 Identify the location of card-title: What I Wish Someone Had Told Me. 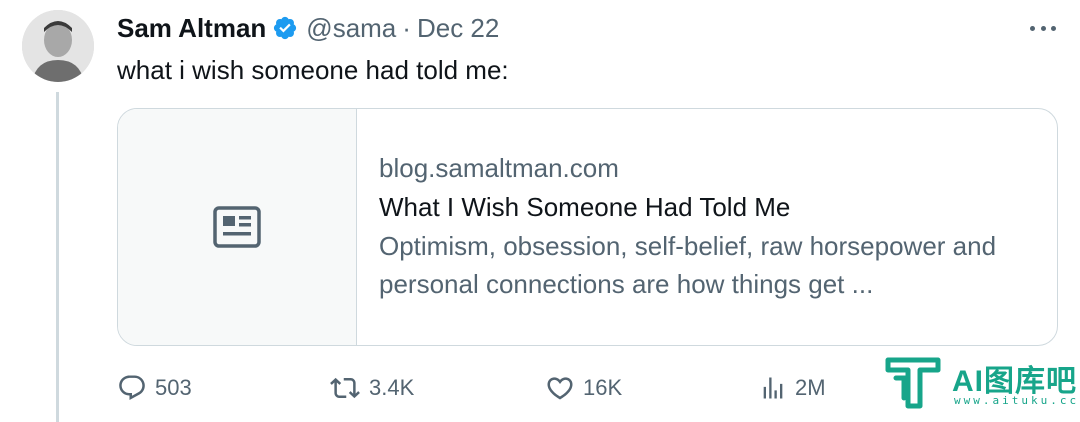
(585, 207).